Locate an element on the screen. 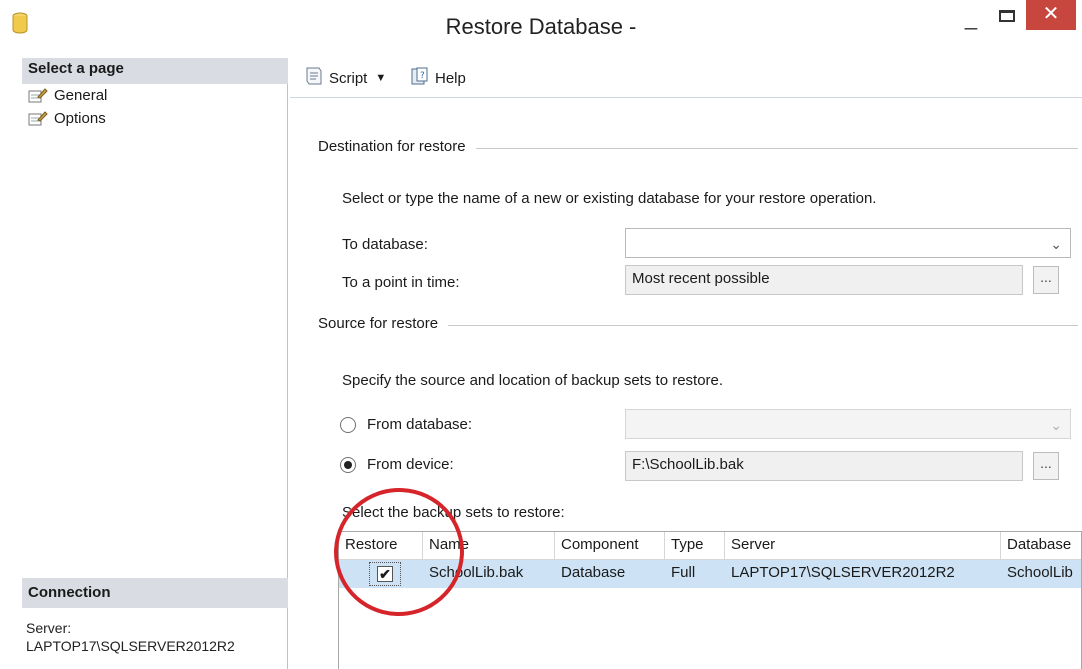 This screenshot has height=669, width=1082. script-icon is located at coordinates (314, 78).